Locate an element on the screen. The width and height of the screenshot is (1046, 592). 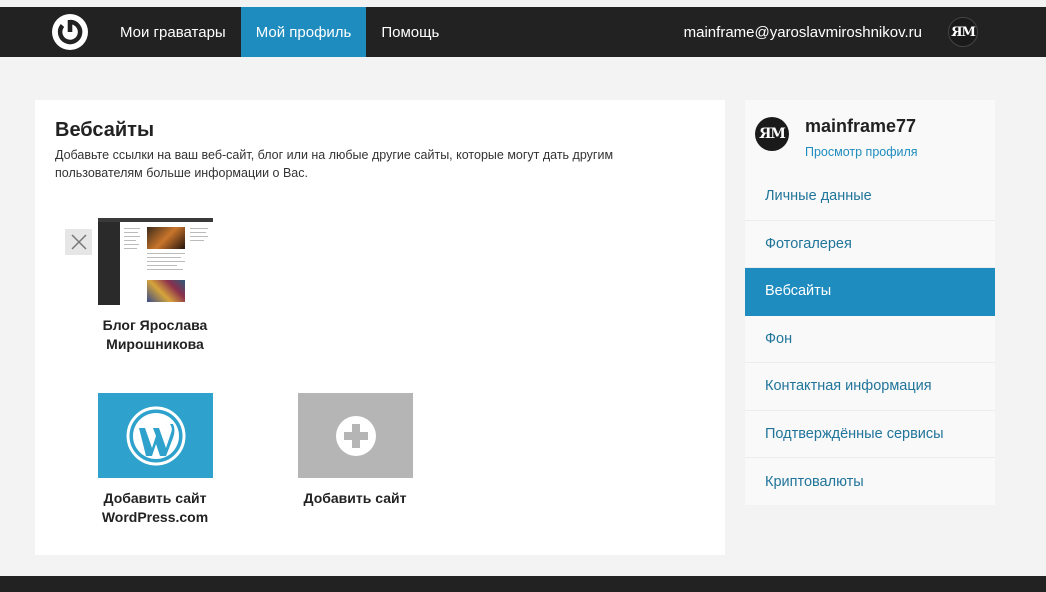
nav-help: Помощь is located at coordinates (410, 32).